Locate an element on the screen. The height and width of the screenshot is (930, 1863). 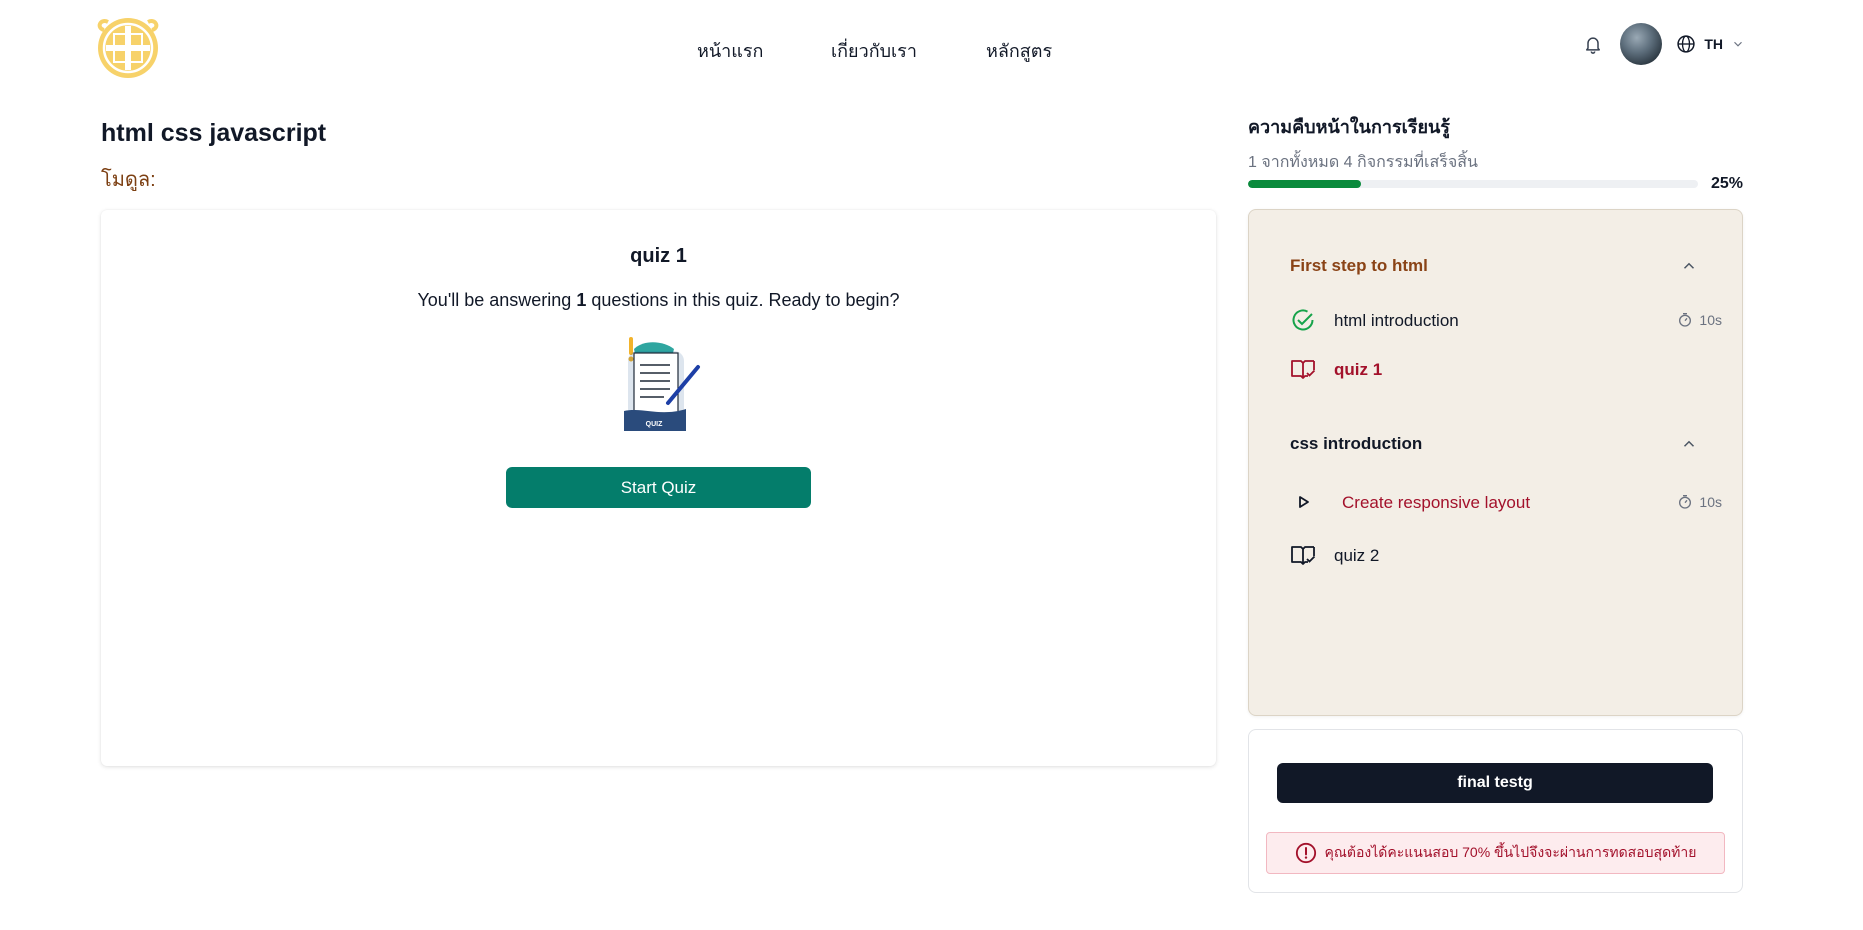
course-title: html css javascript is located at coordinates (214, 133).